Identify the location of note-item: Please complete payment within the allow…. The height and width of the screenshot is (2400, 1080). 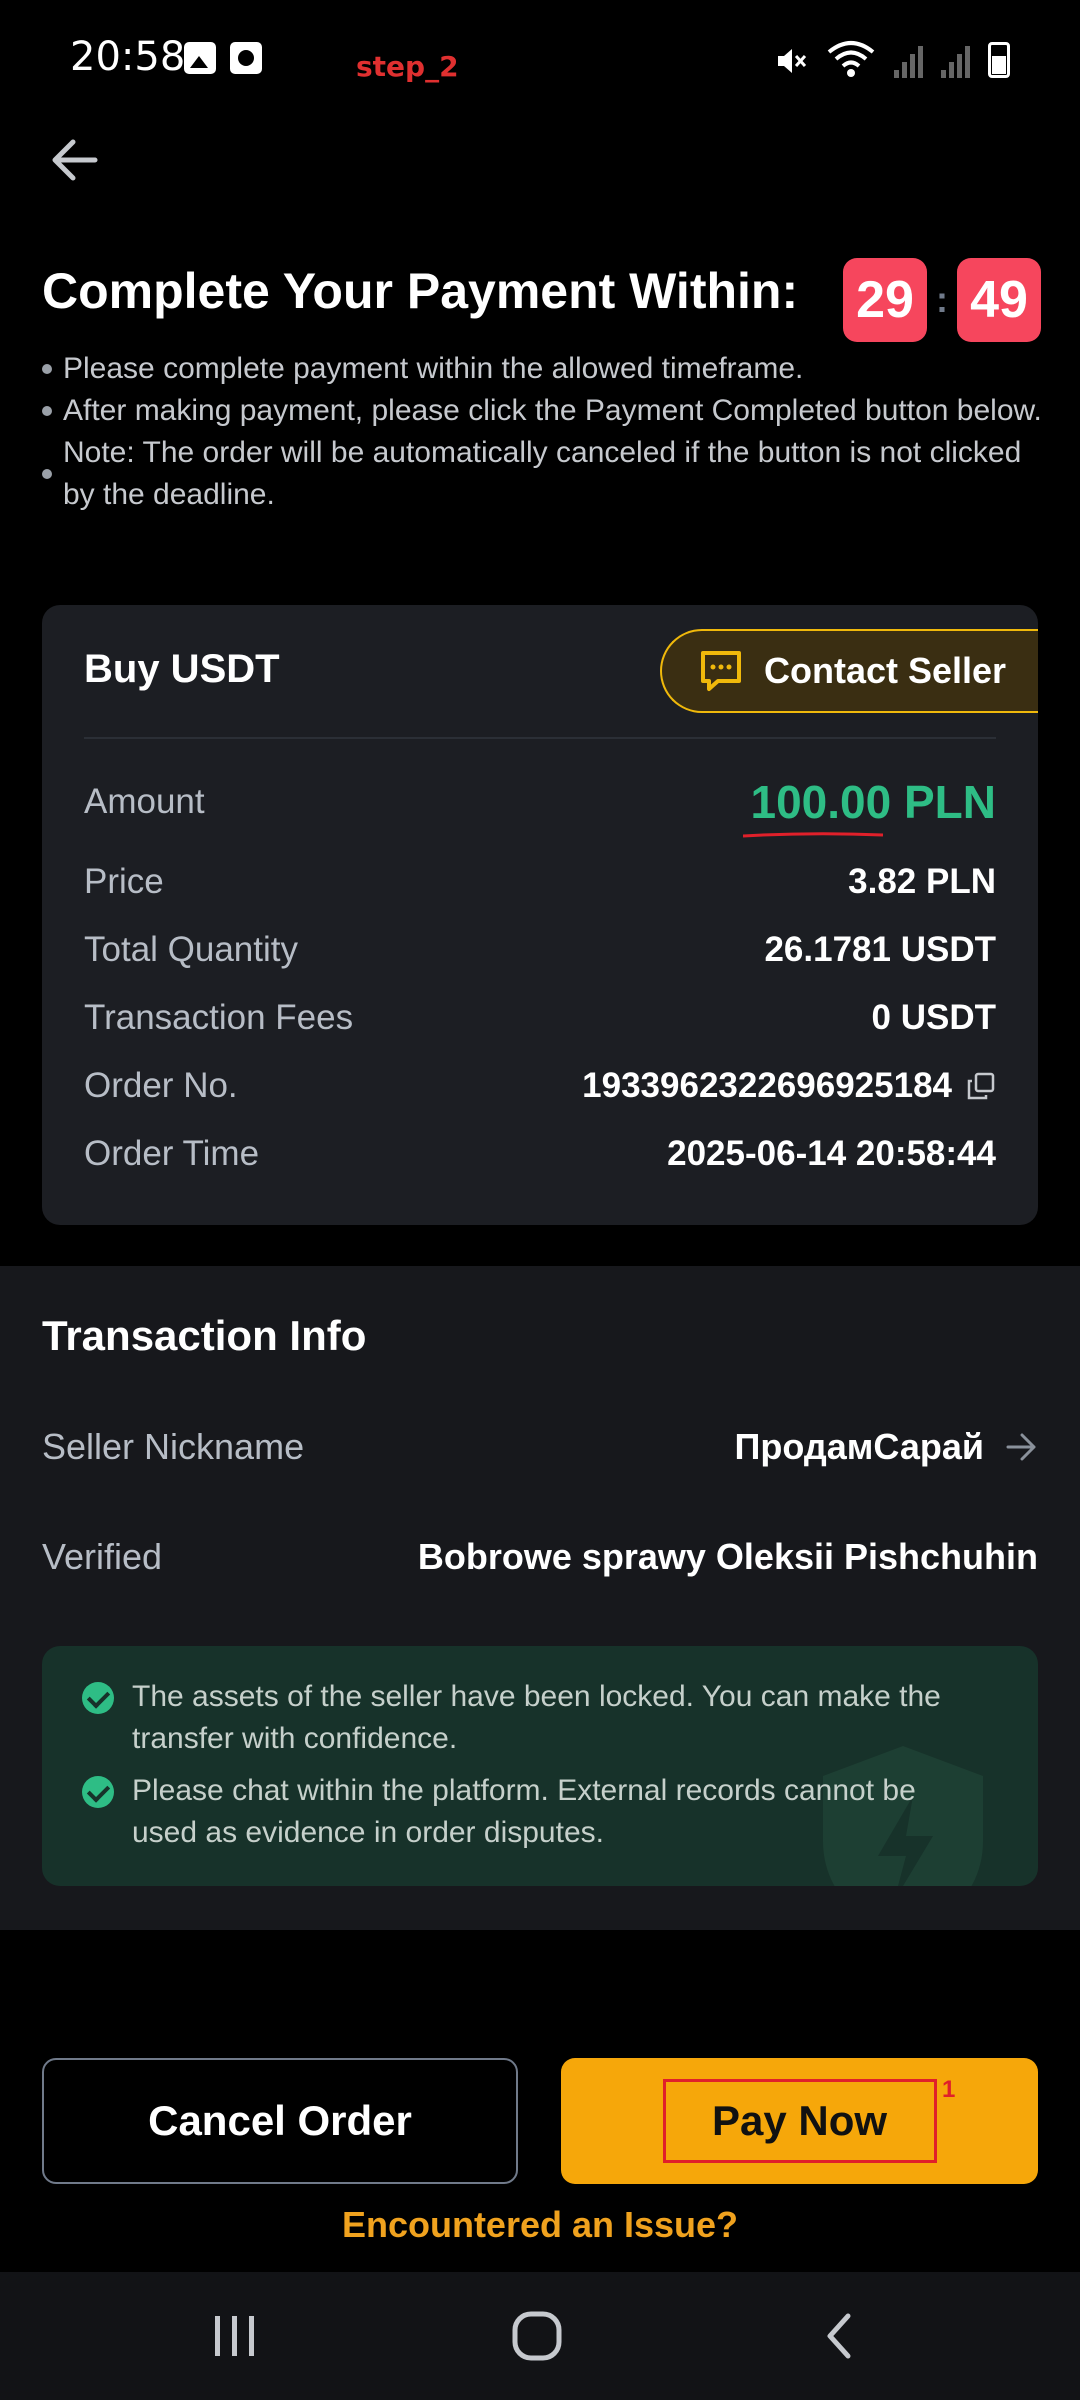
(542, 369).